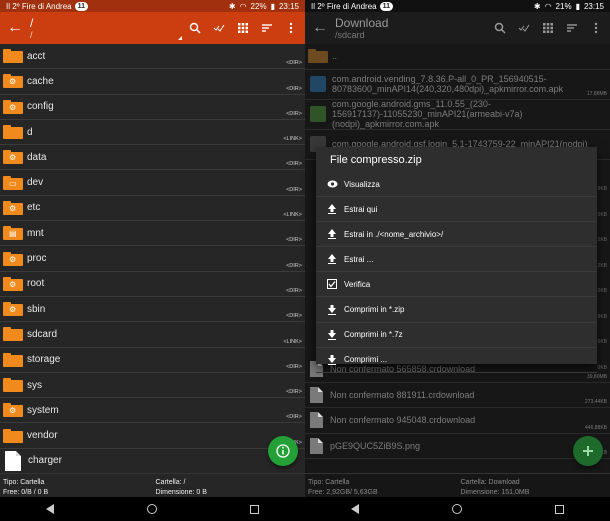 The image size is (610, 521). I want to click on dialog-option: Verifica, so click(456, 285).